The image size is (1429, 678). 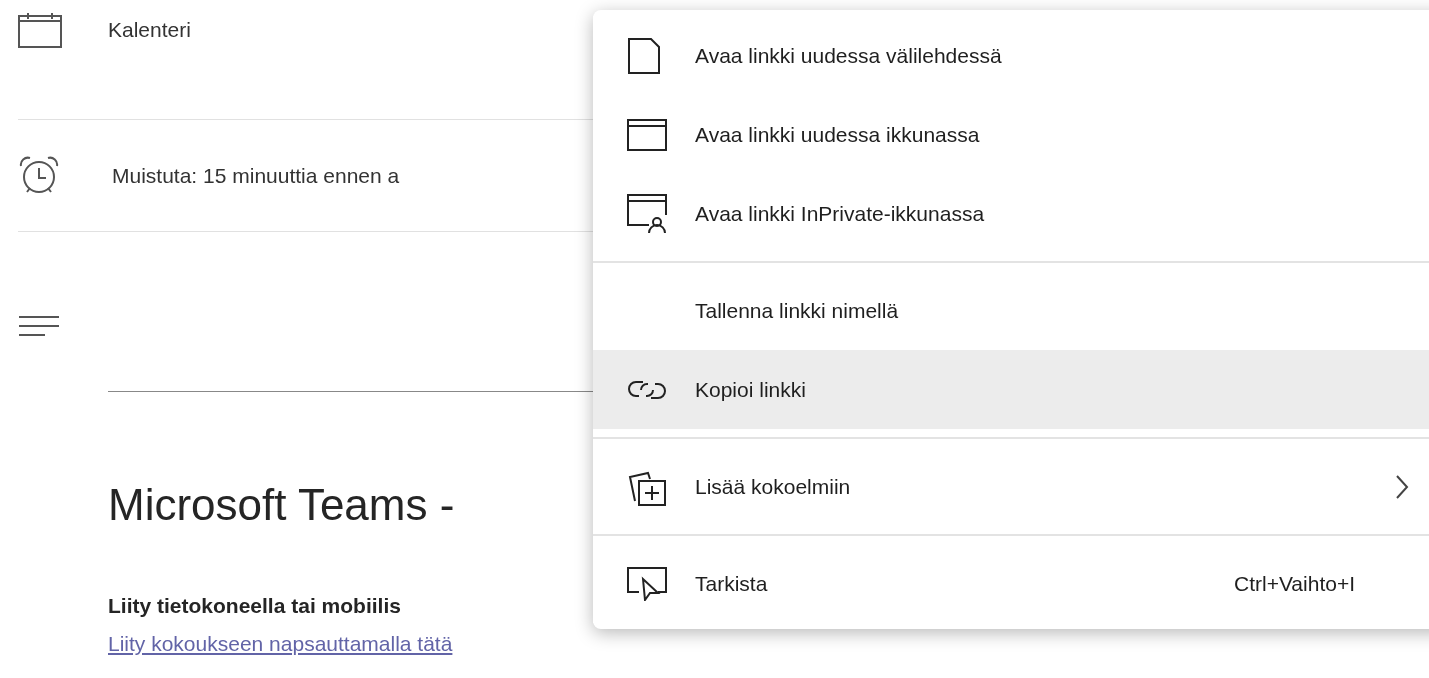 What do you see at coordinates (39, 175) in the screenshot?
I see `alarm-clock-icon` at bounding box center [39, 175].